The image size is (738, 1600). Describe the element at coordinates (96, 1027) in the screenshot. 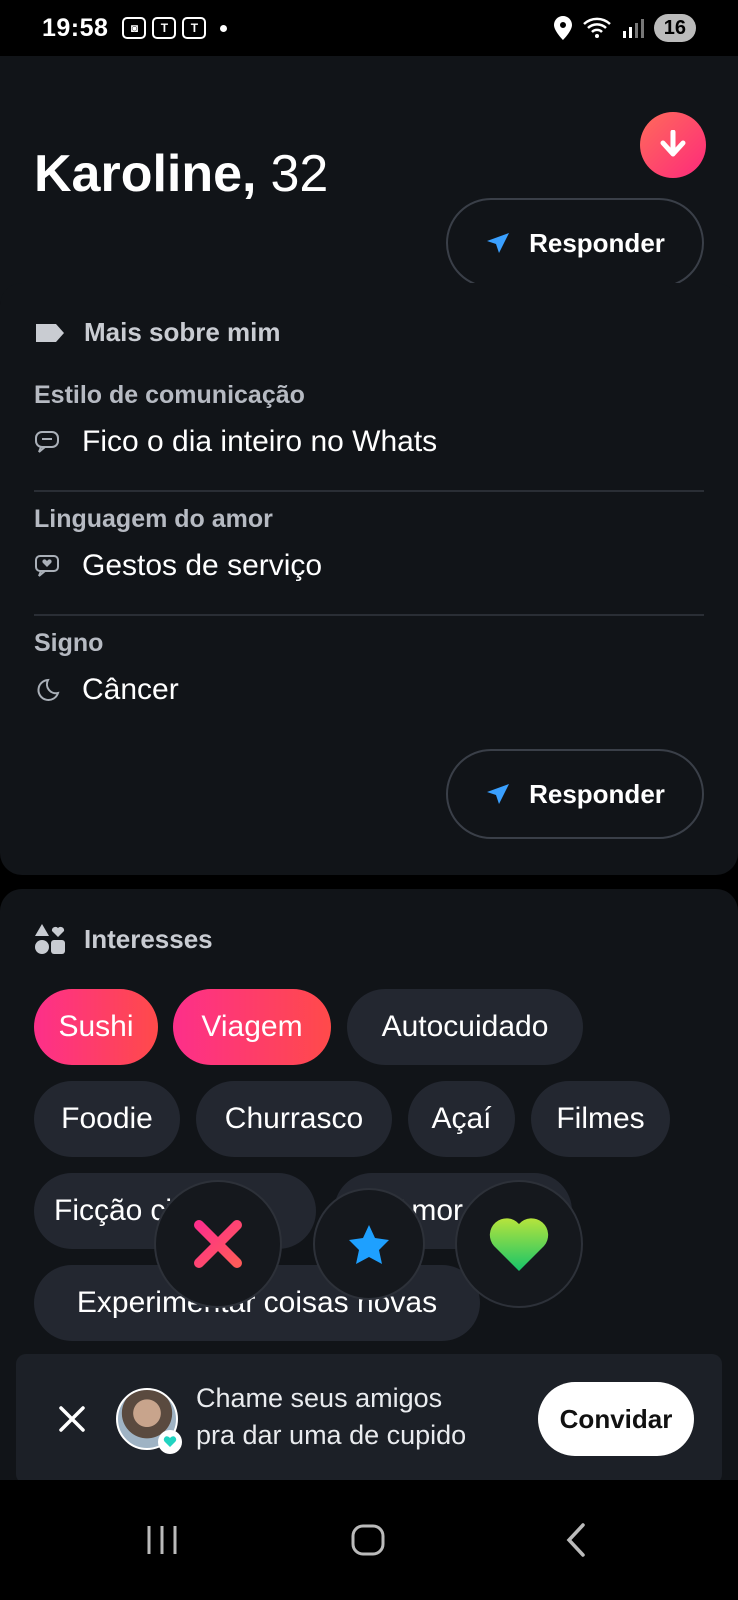

I see `interest-chip: Sushi` at that location.